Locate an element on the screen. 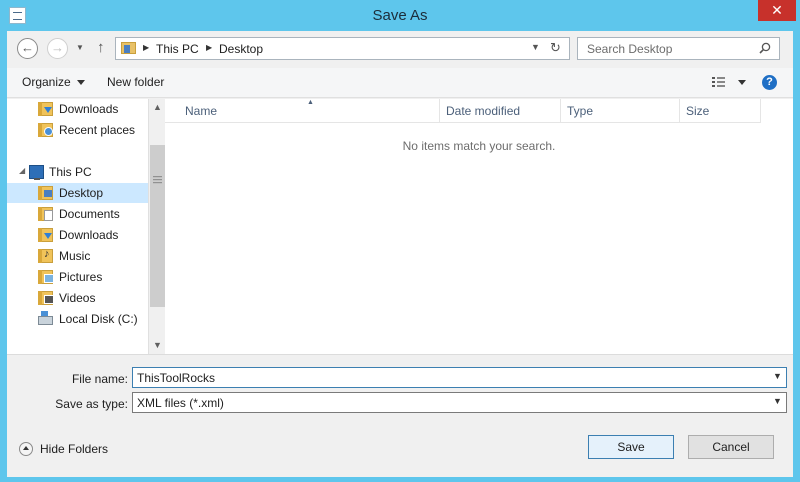 The height and width of the screenshot is (482, 800). address-bar: ▶ This PC ▶ Desktop ▼ ↻ is located at coordinates (342, 48).